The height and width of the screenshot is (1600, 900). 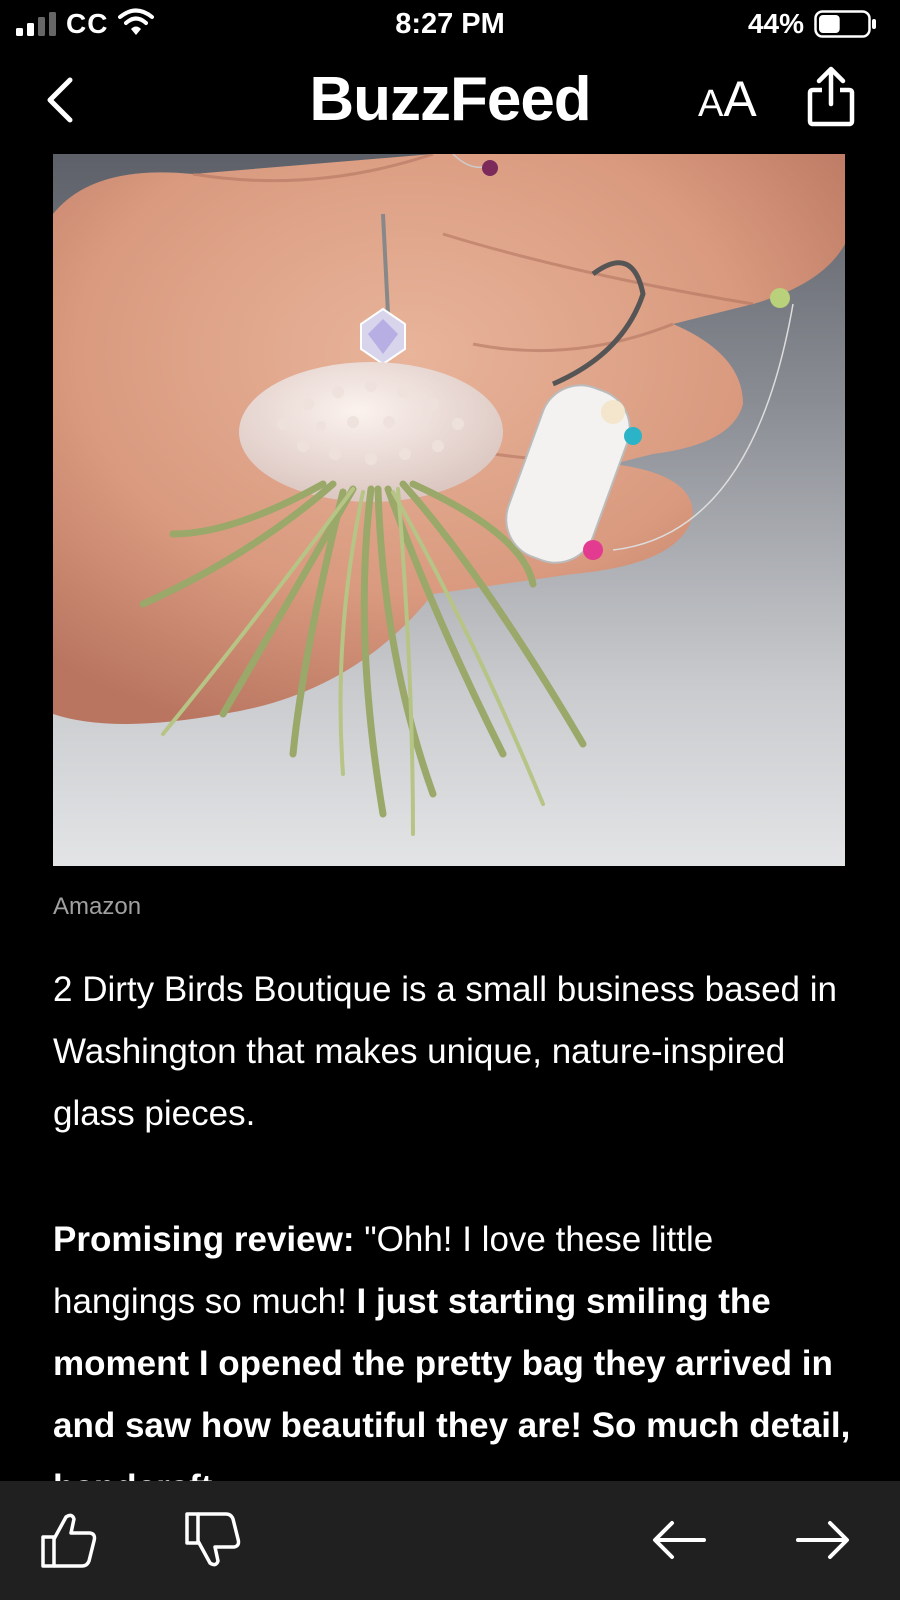 I want to click on battery-icon, so click(x=845, y=24).